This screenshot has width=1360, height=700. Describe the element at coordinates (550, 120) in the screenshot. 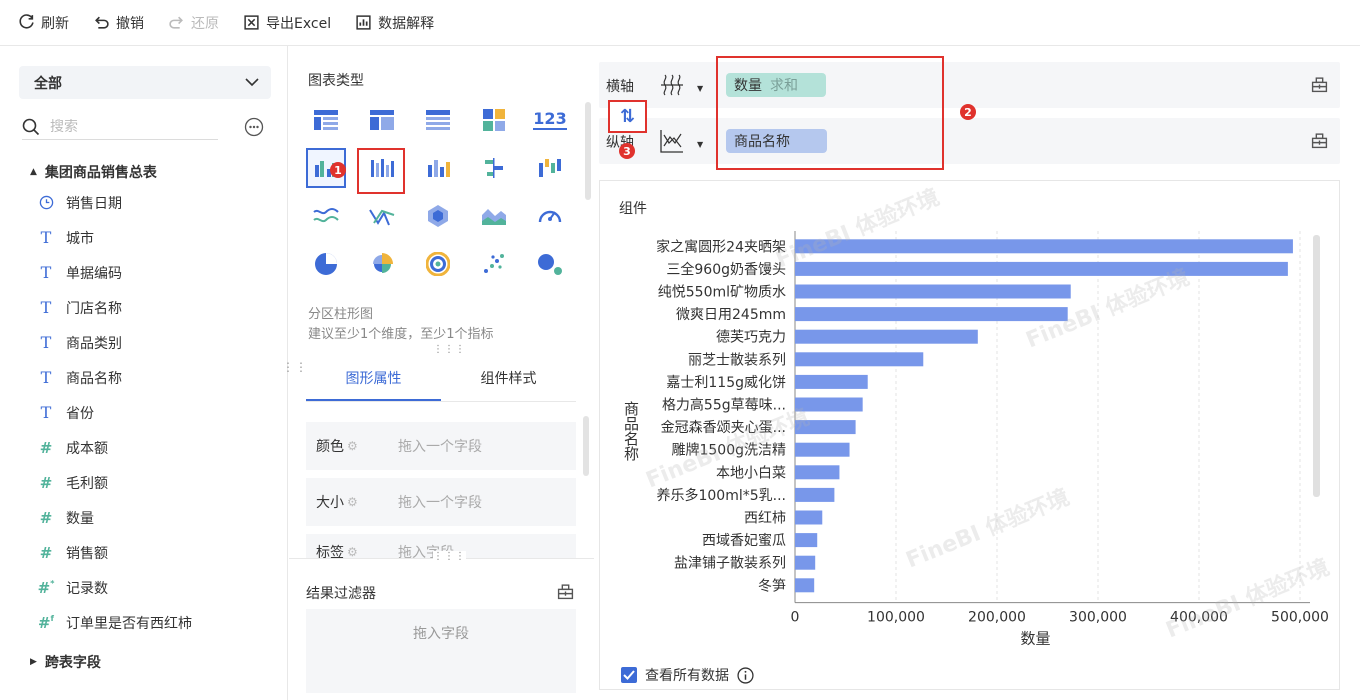

I see `number-chart-icon: 123` at that location.